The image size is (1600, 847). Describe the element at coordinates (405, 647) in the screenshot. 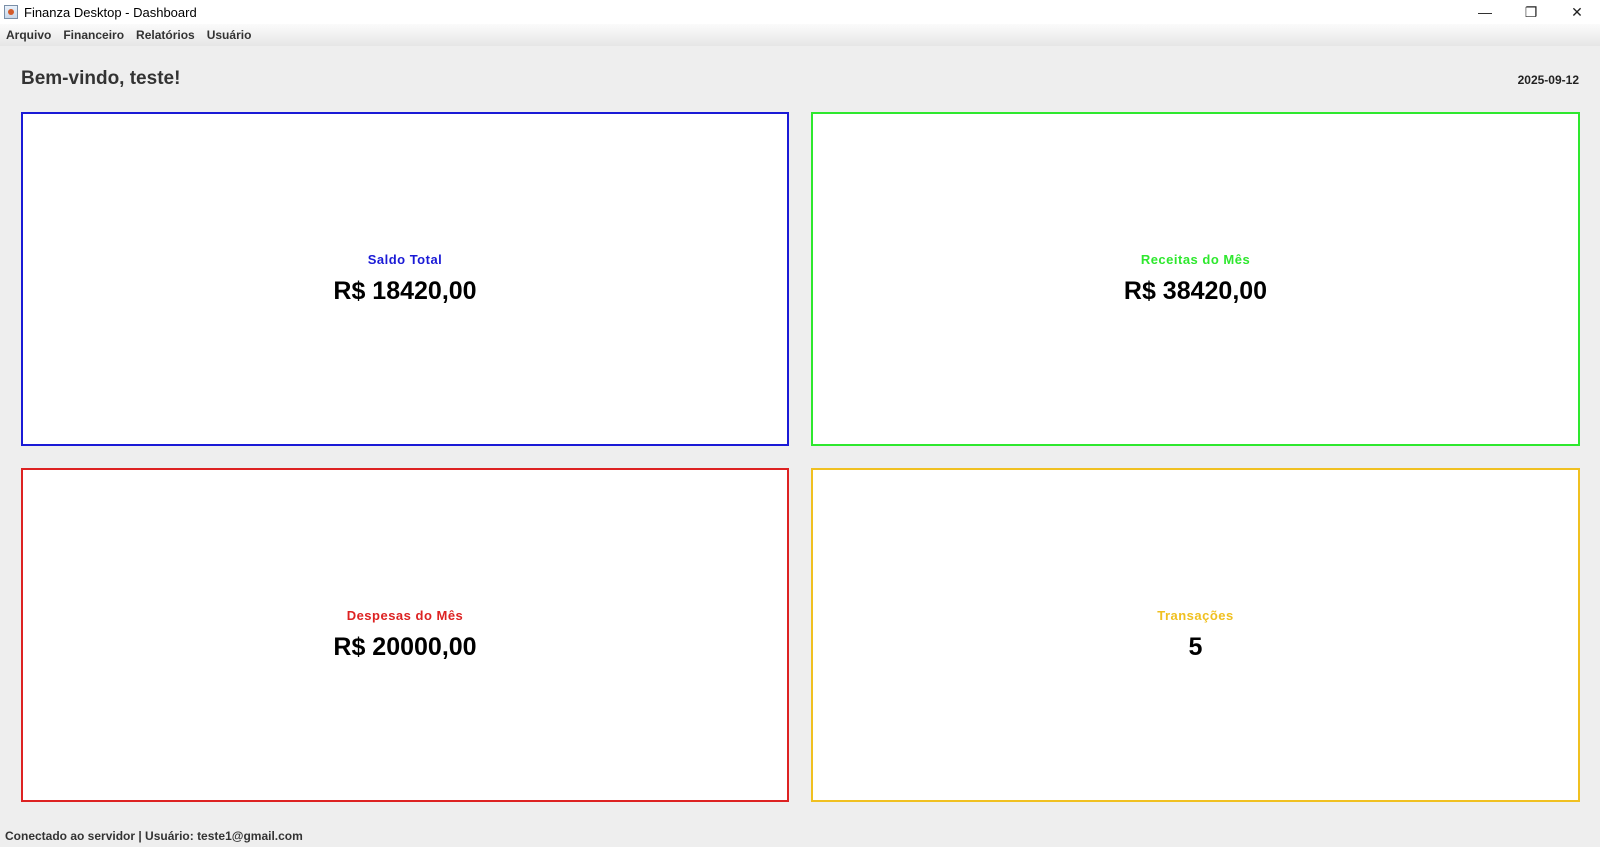

I see `card-value: R$ 20000,00` at that location.